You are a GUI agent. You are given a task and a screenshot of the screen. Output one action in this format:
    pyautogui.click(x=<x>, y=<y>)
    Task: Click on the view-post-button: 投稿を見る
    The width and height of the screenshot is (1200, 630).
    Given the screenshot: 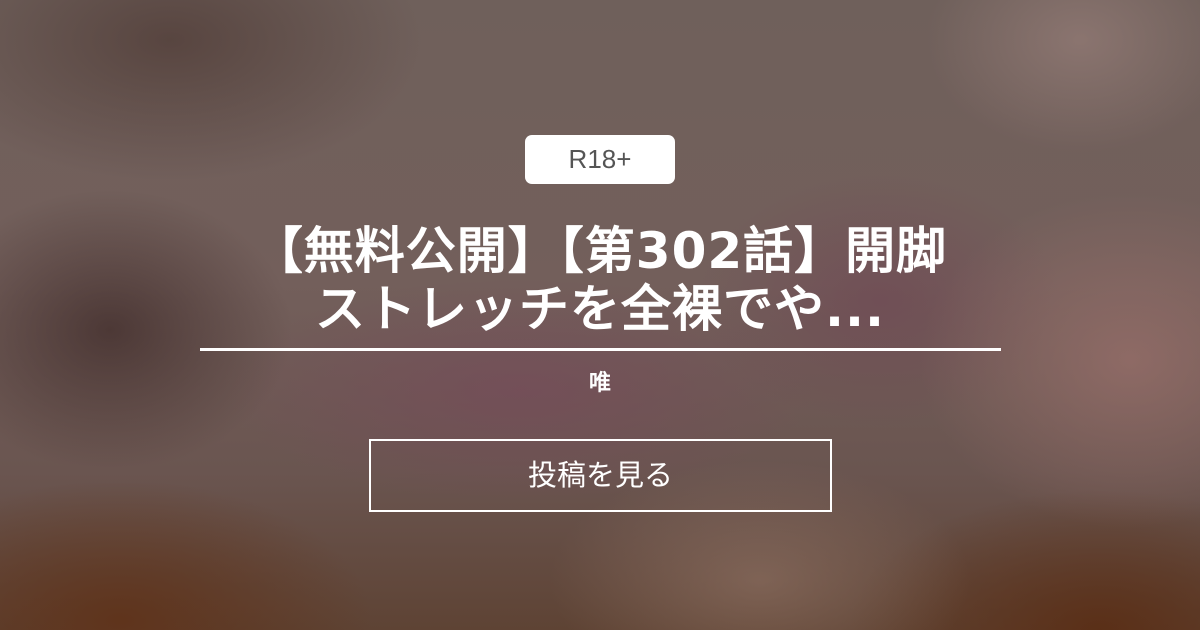 What is the action you would take?
    pyautogui.click(x=600, y=475)
    